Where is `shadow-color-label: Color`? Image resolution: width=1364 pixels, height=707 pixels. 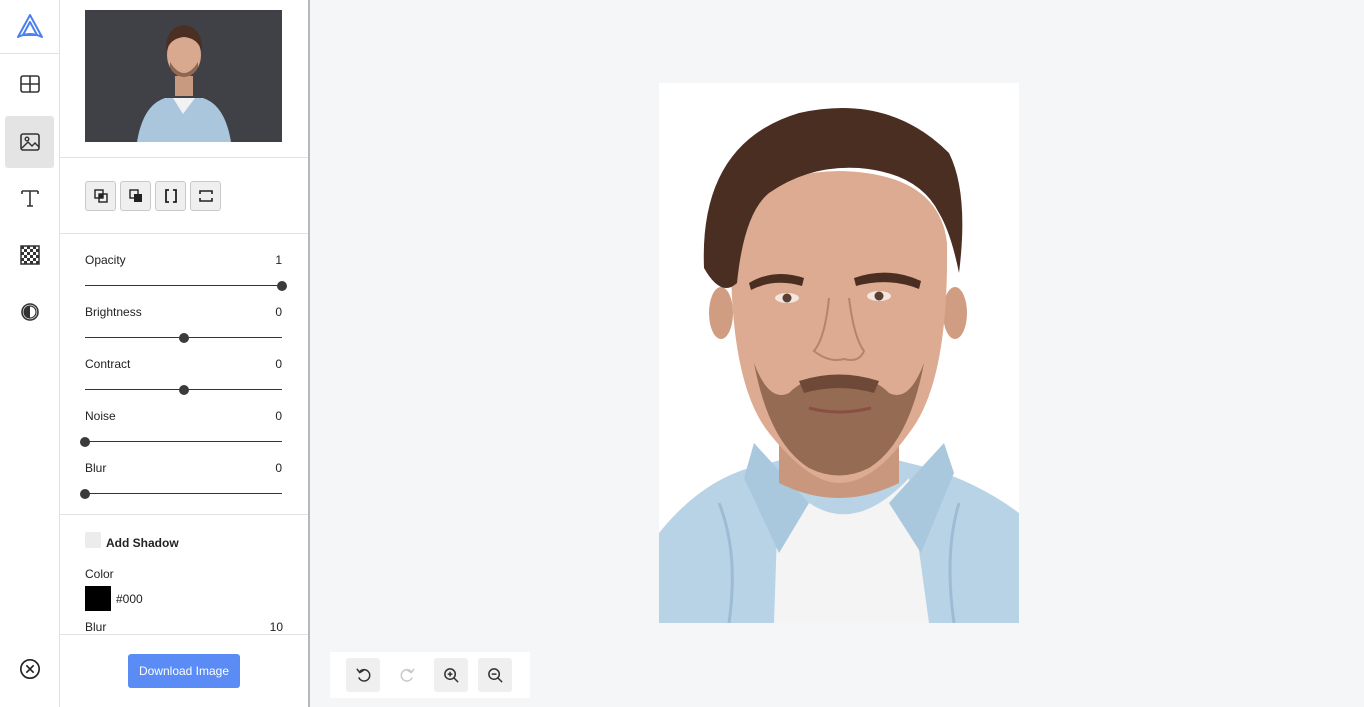
shadow-color-label: Color is located at coordinates (99, 574).